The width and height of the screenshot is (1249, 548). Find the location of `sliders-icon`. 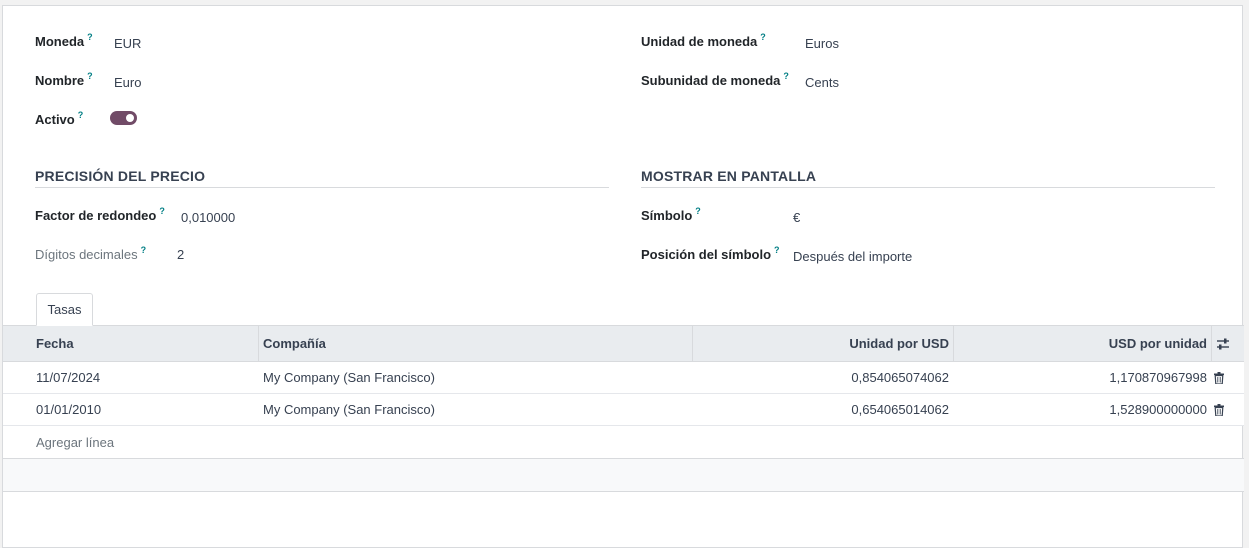

sliders-icon is located at coordinates (1223, 344).